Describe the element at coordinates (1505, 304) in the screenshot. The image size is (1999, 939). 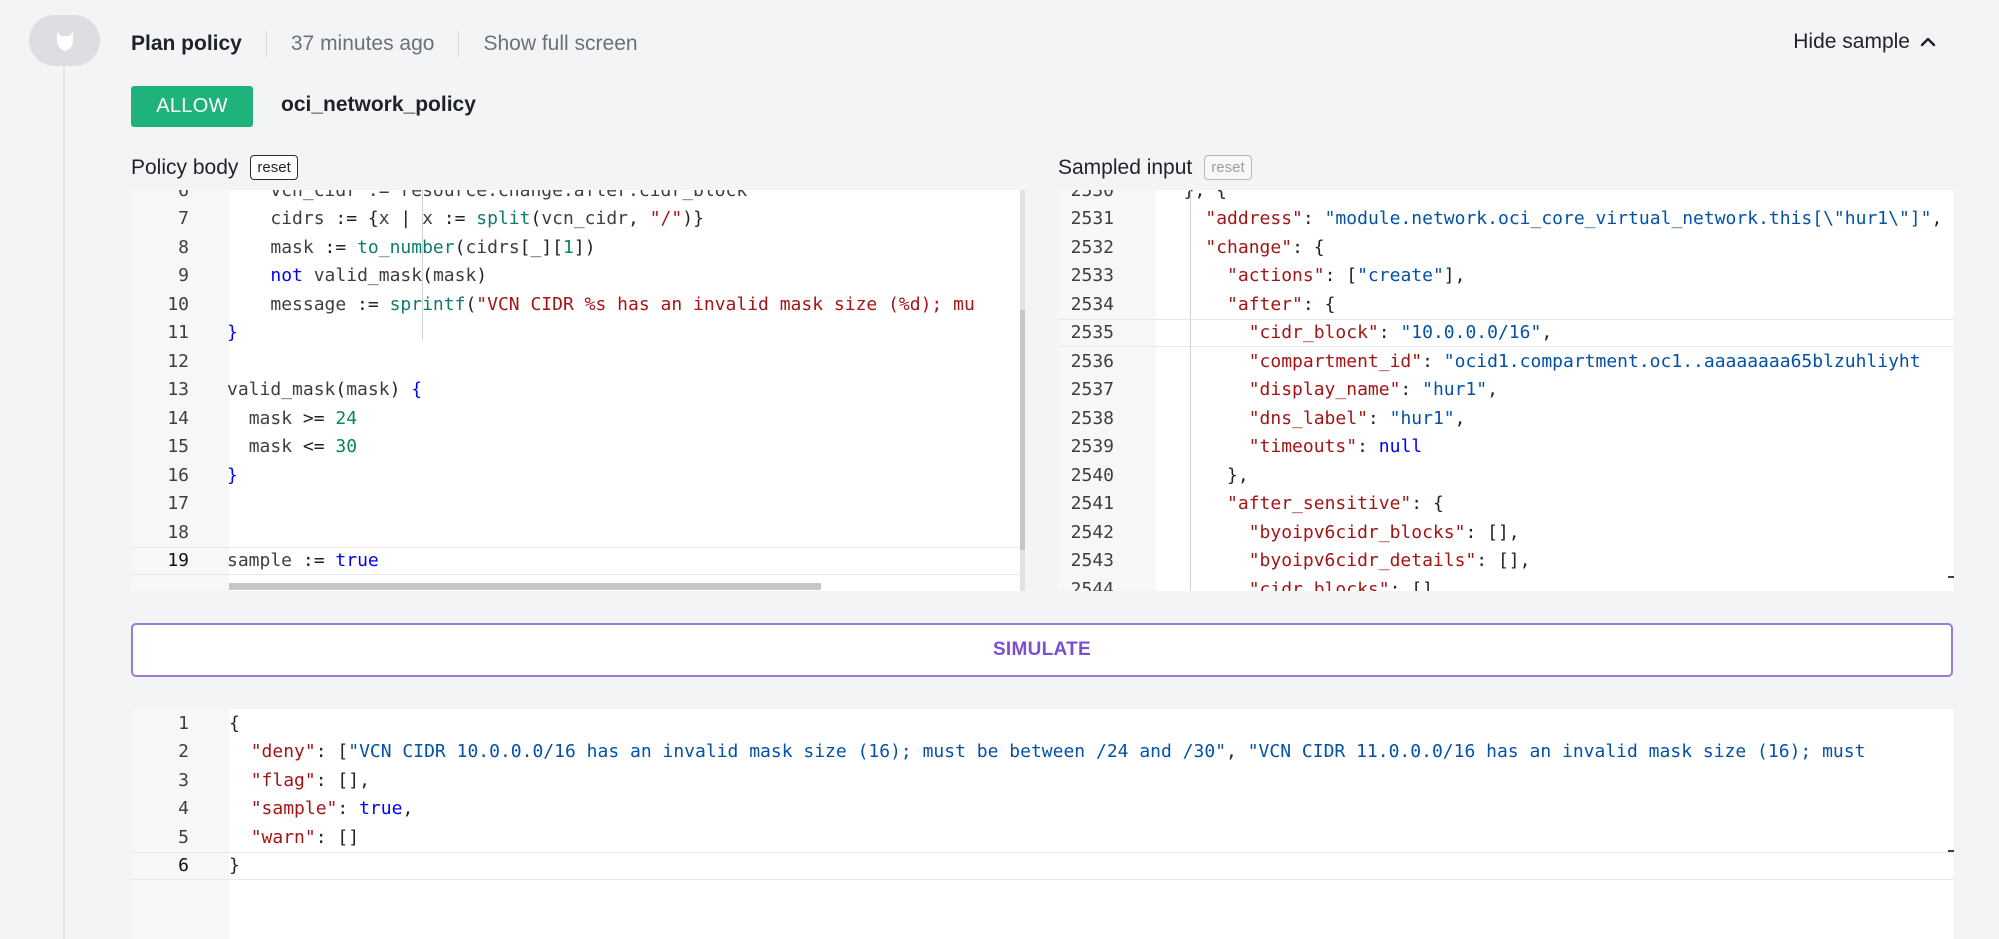
I see `code-line: 2534 "after": {` at that location.